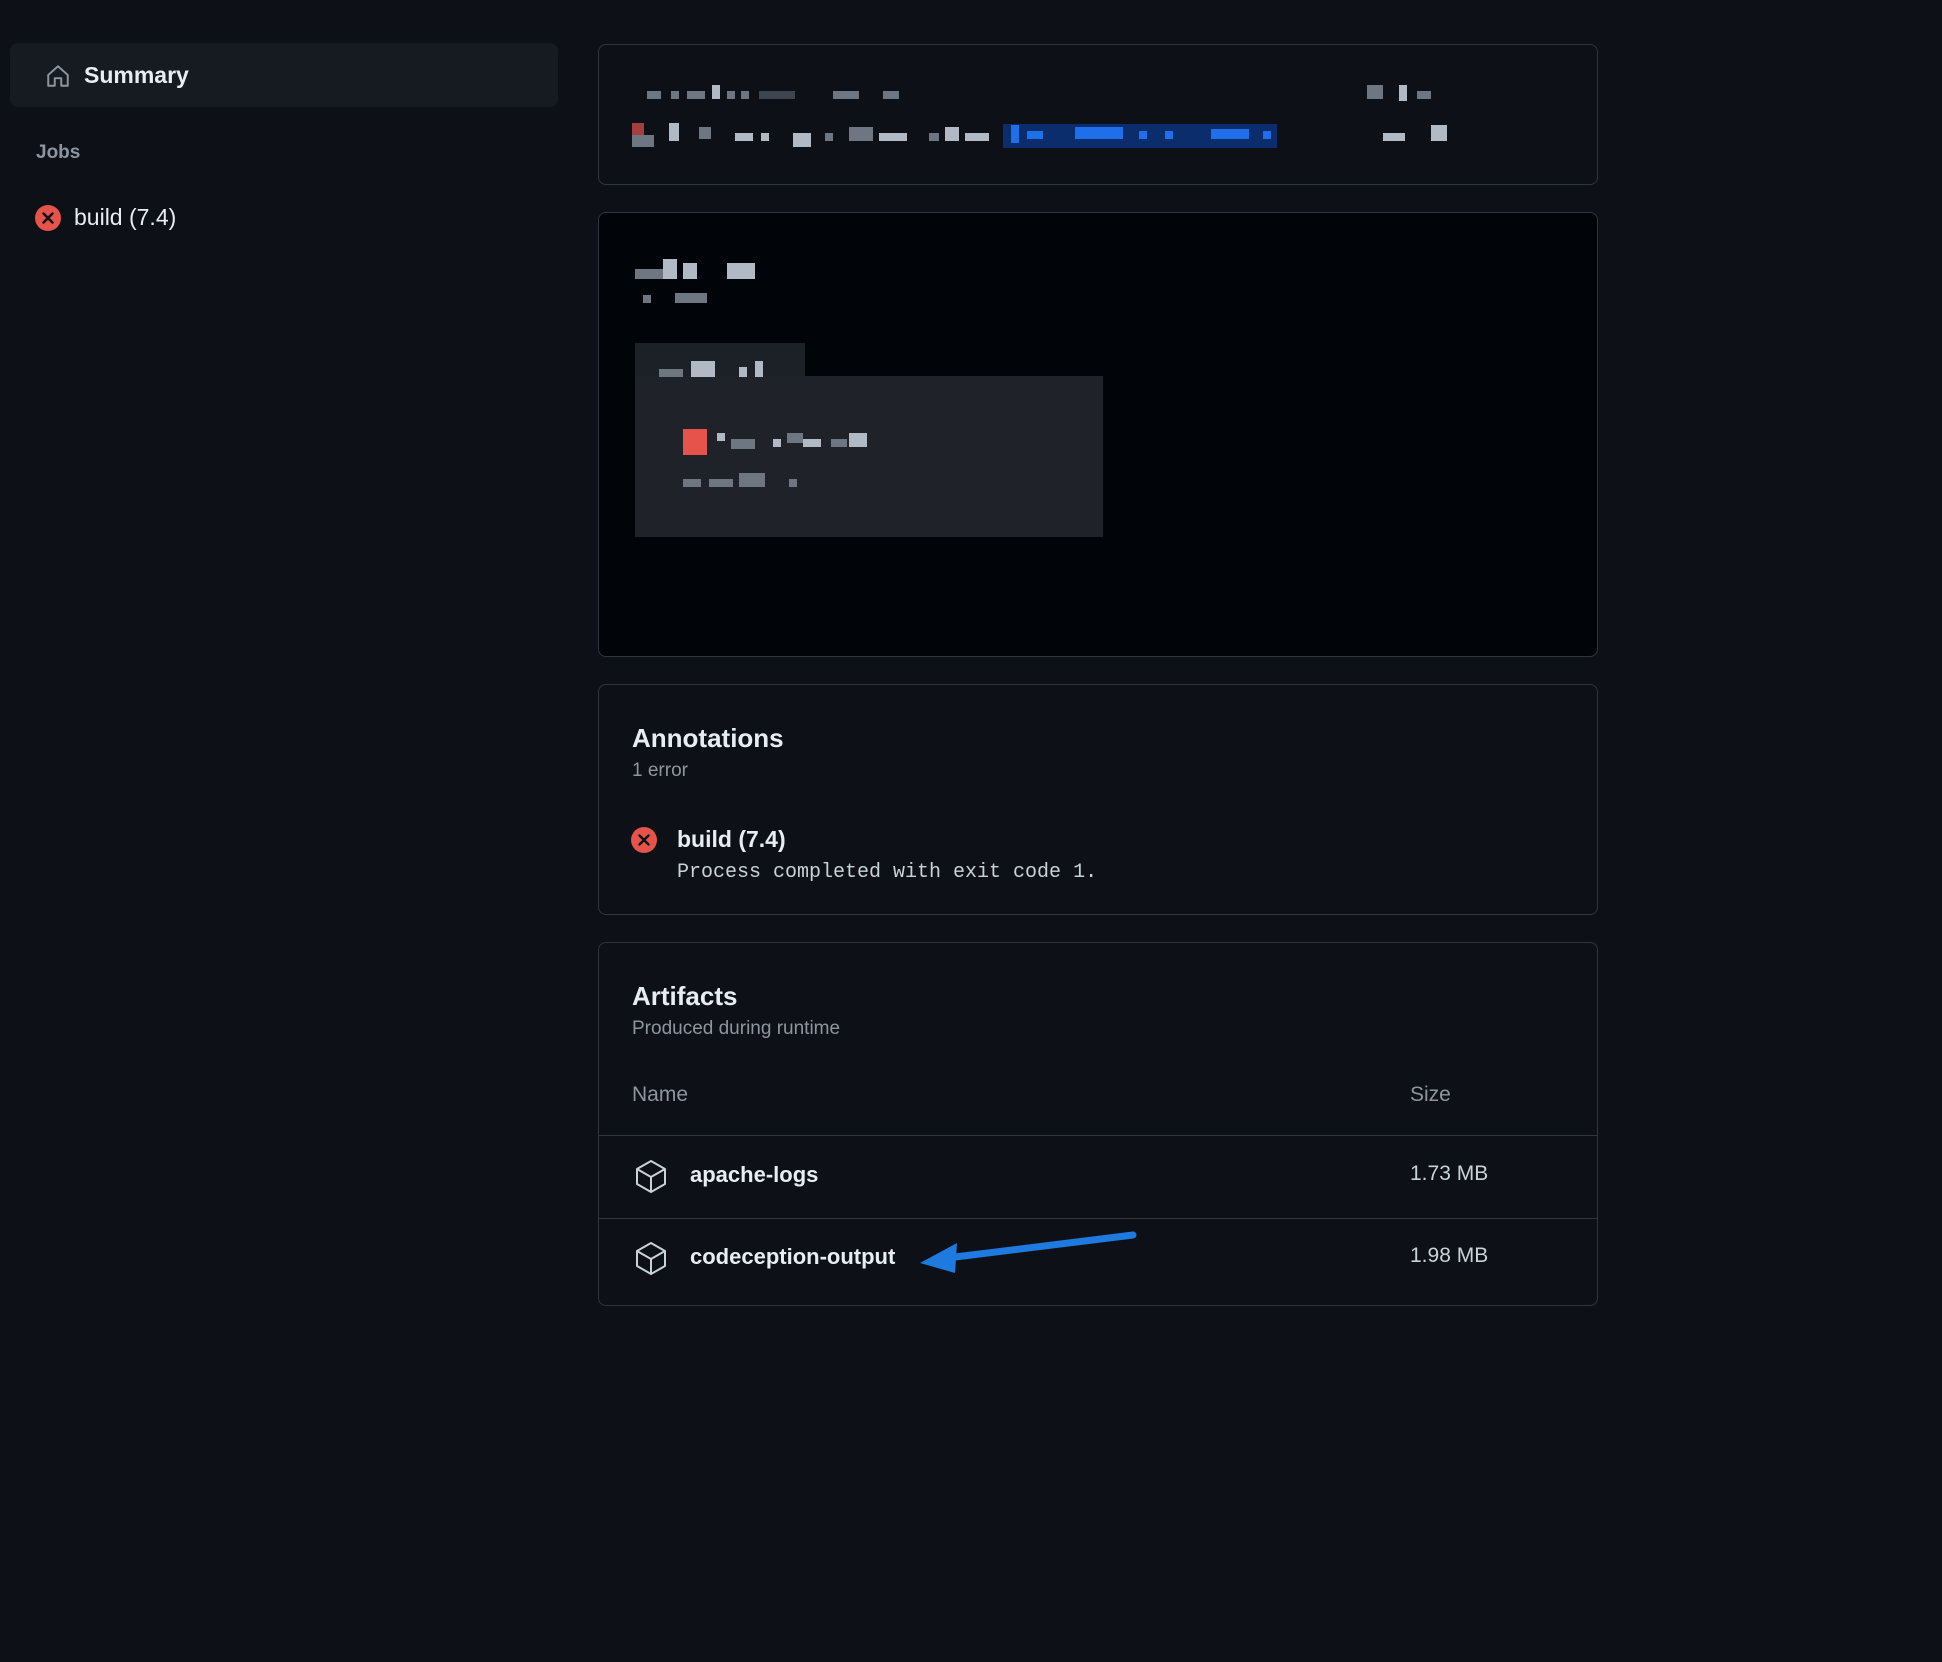 Image resolution: width=1942 pixels, height=1662 pixels. I want to click on annotation-job-link: build (7.4), so click(731, 839).